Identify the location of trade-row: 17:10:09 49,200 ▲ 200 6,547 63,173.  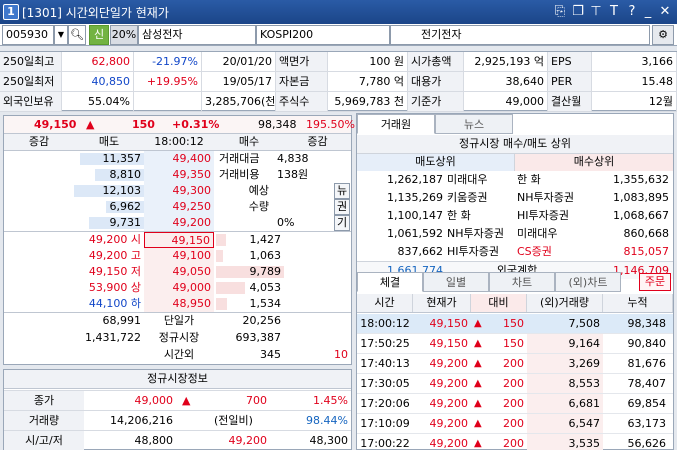
(515, 424).